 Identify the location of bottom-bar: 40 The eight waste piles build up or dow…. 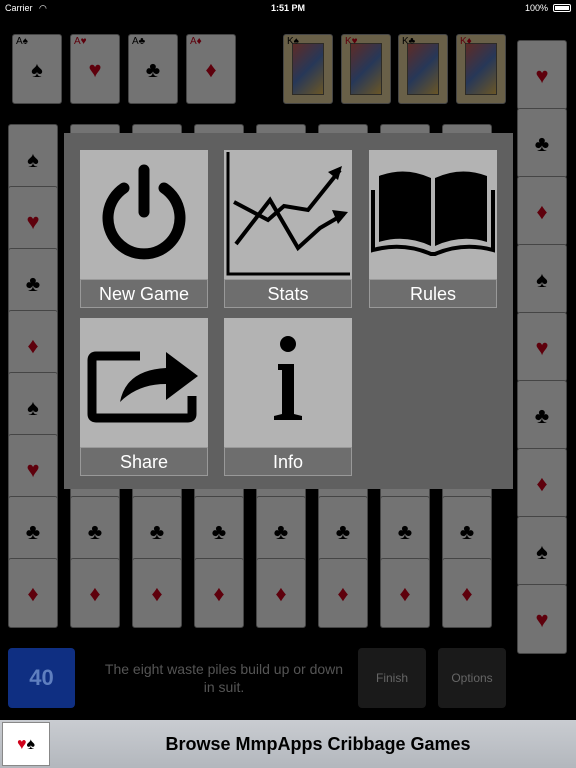
(288, 680).